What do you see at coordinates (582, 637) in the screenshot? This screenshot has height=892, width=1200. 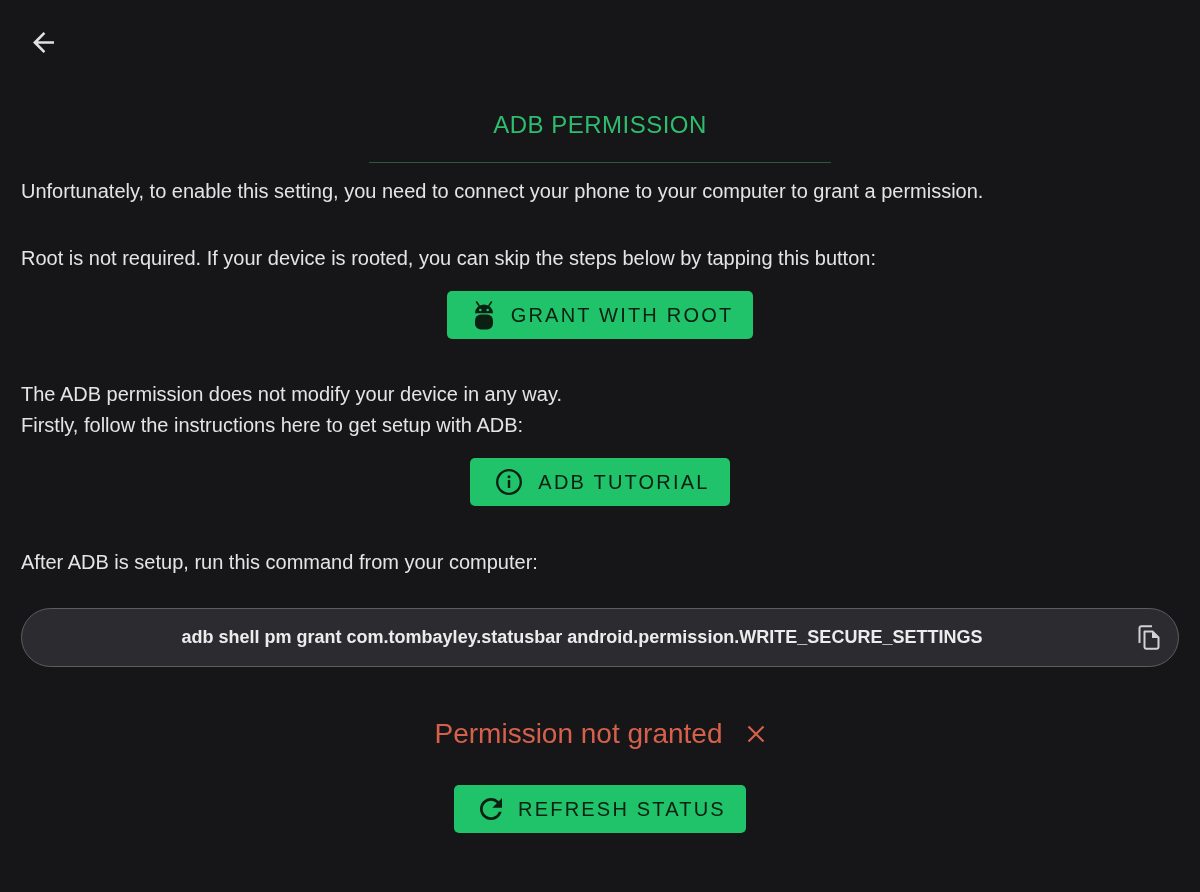 I see `command-text: adb shell pm grant com.tombayley.statusbar android.permission.WRITE_SECURE_SETTINGS` at bounding box center [582, 637].